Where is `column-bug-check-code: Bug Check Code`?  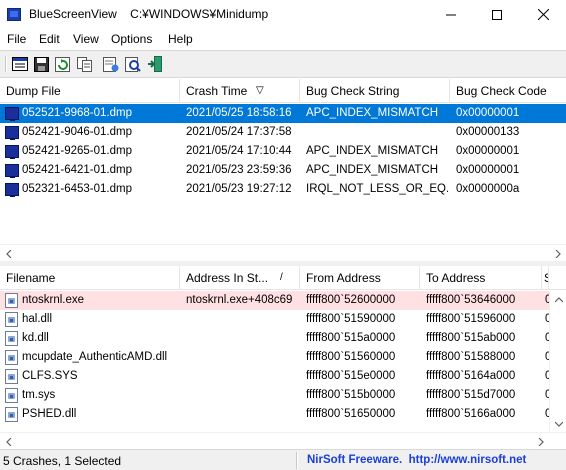 column-bug-check-code: Bug Check Code is located at coordinates (508, 91).